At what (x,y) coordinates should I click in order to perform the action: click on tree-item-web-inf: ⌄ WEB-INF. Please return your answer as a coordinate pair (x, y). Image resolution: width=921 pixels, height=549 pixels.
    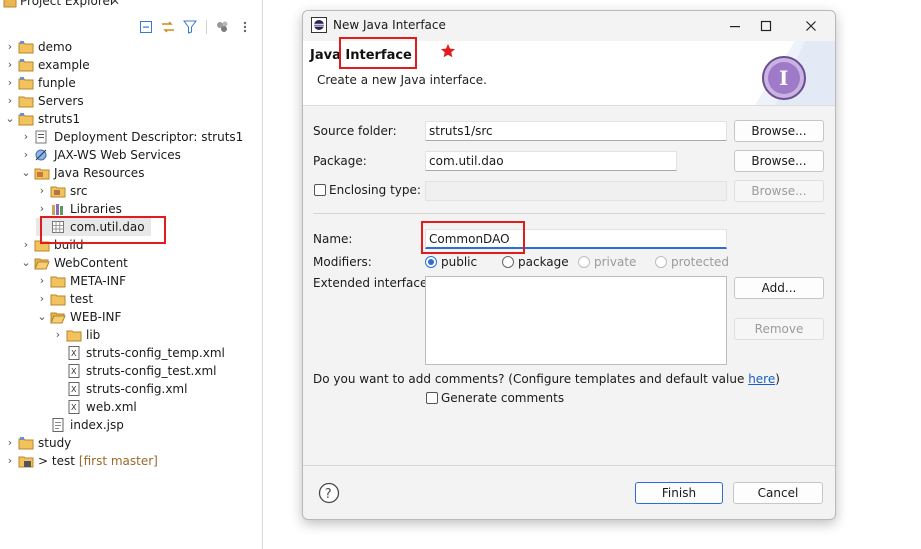
    Looking at the image, I should click on (78, 317).